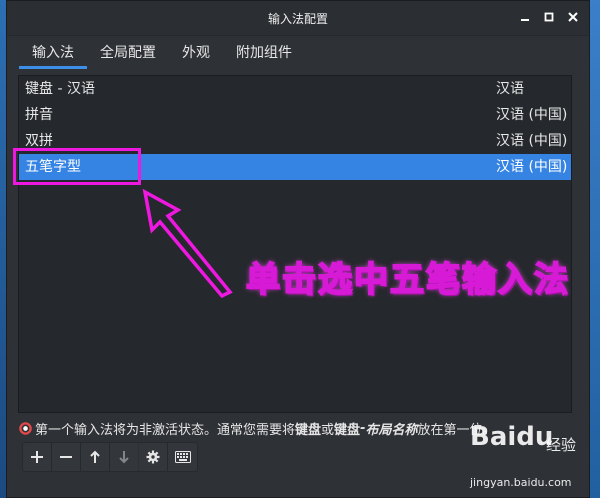  What do you see at coordinates (295, 89) in the screenshot?
I see `list-item: 键盘 - 汉语 汉语` at bounding box center [295, 89].